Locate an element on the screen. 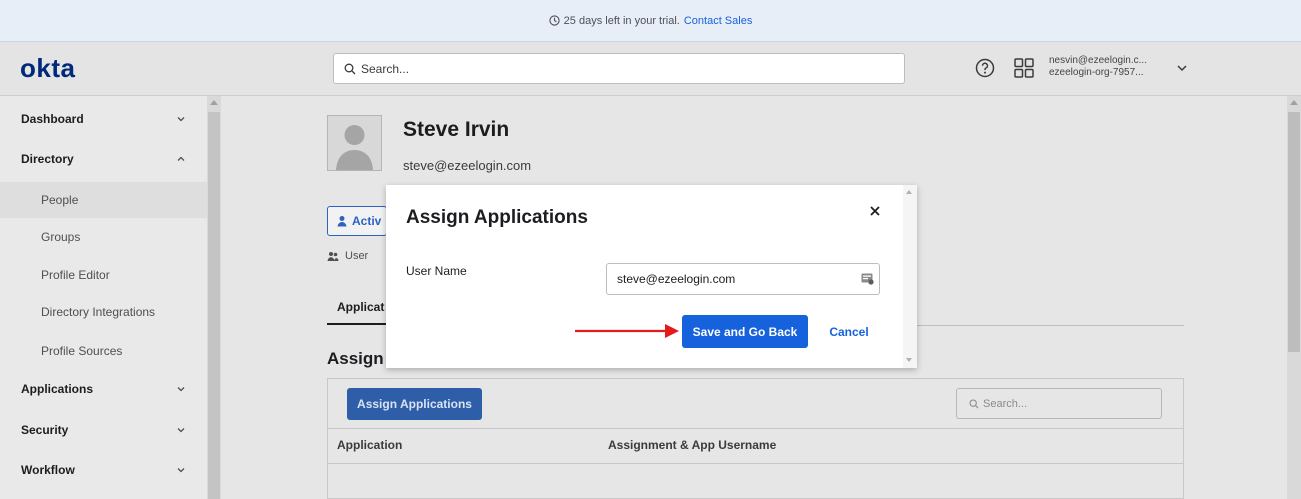 This screenshot has height=499, width=1301. chevron-up-icon is located at coordinates (181, 158).